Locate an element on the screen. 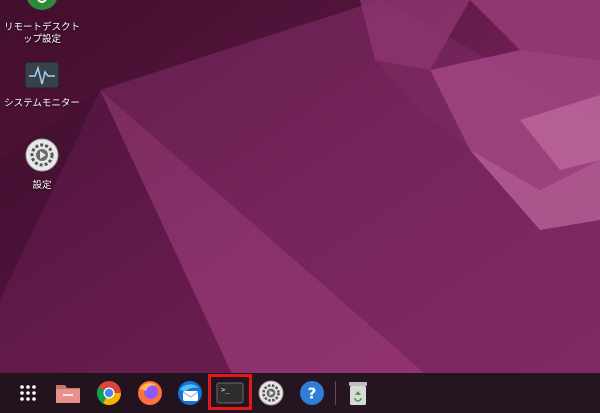 The image size is (600, 413). desktop-icon-system-monitor: システムモニター is located at coordinates (42, 85).